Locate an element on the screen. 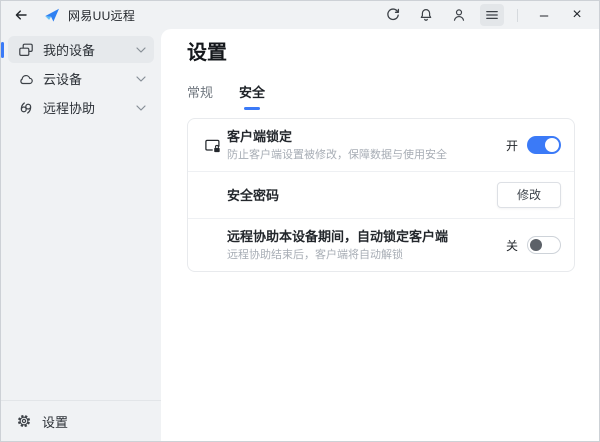 The width and height of the screenshot is (600, 442). setting-row-client-lock: 客户端锁定 防止客户端设置被修改，保障数据与使用安全 开 is located at coordinates (381, 145).